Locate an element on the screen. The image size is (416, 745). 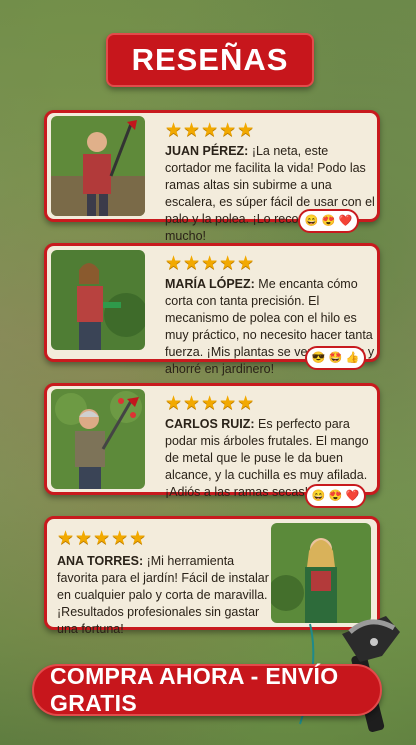
star-struck-emoji-icon: 🤩 is located at coordinates (335, 357).